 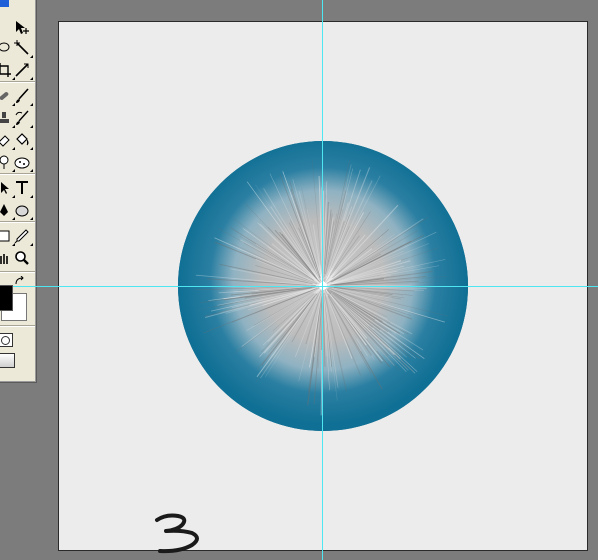 I want to click on toolbox-title-bar, so click(x=4, y=3).